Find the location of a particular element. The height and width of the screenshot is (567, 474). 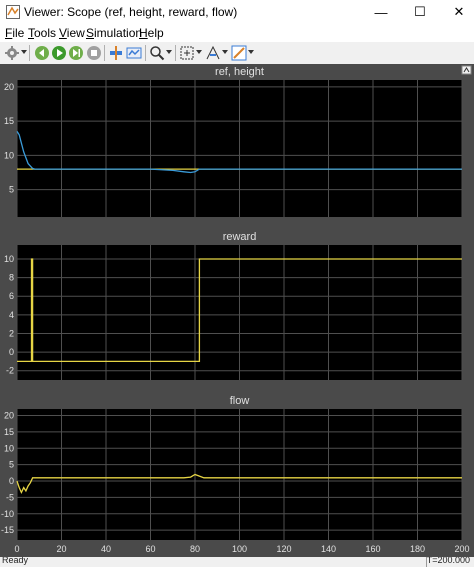

toolbar is located at coordinates (237, 53).